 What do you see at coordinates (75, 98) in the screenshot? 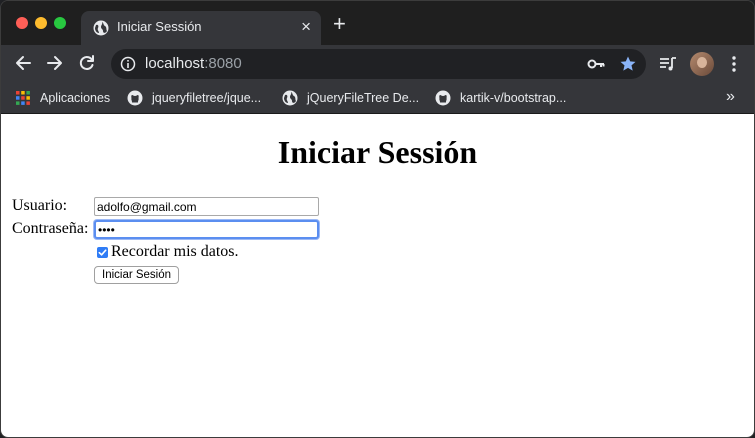
I see `bookmark-label: Aplicaciones` at bounding box center [75, 98].